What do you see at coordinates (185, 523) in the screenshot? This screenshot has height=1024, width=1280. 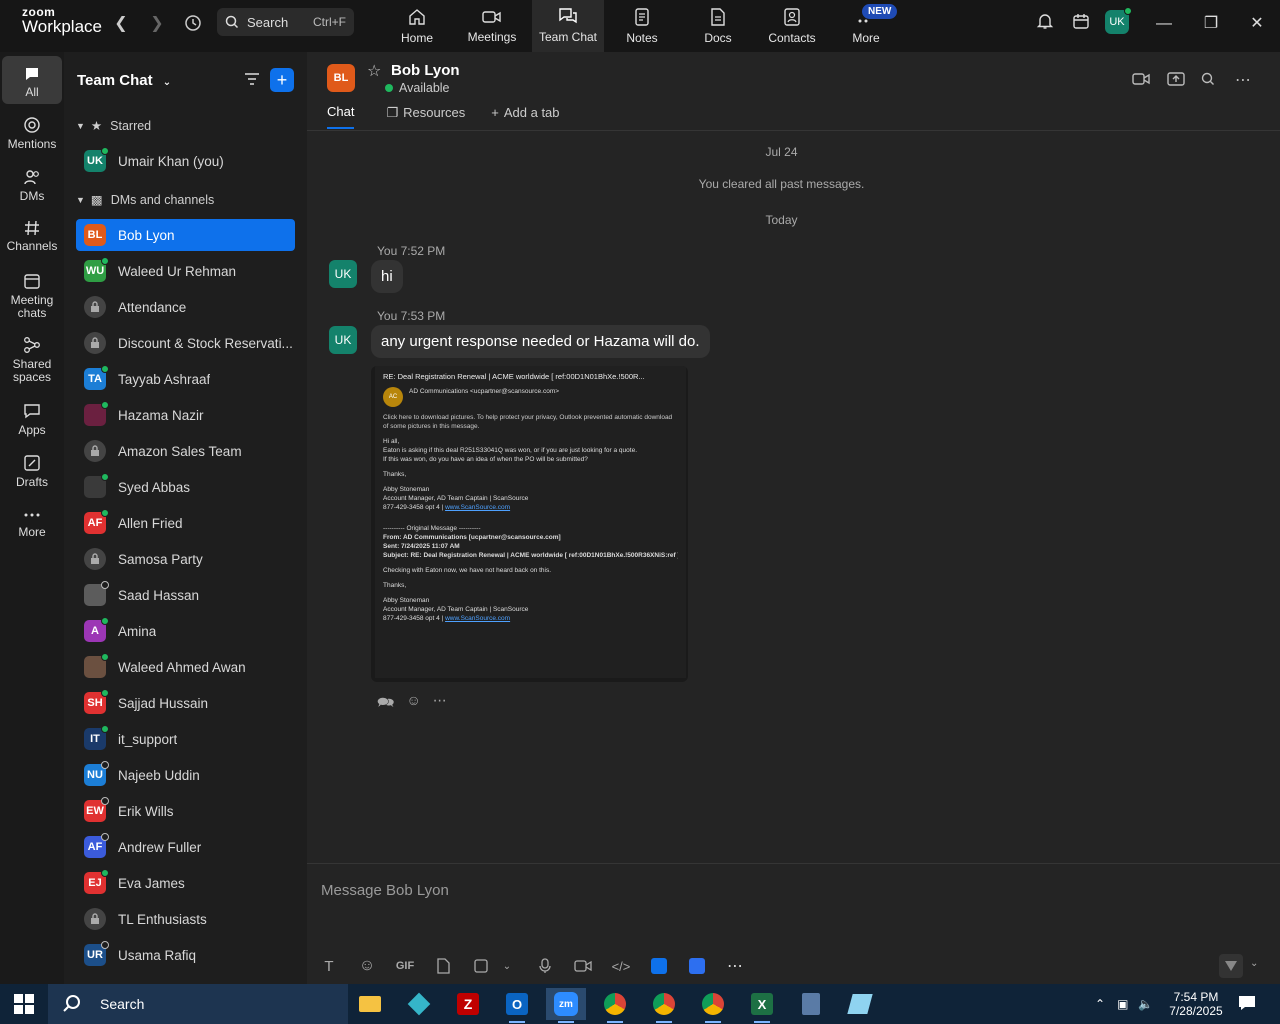 I see `dm-list-item: AF Allen Fried` at bounding box center [185, 523].